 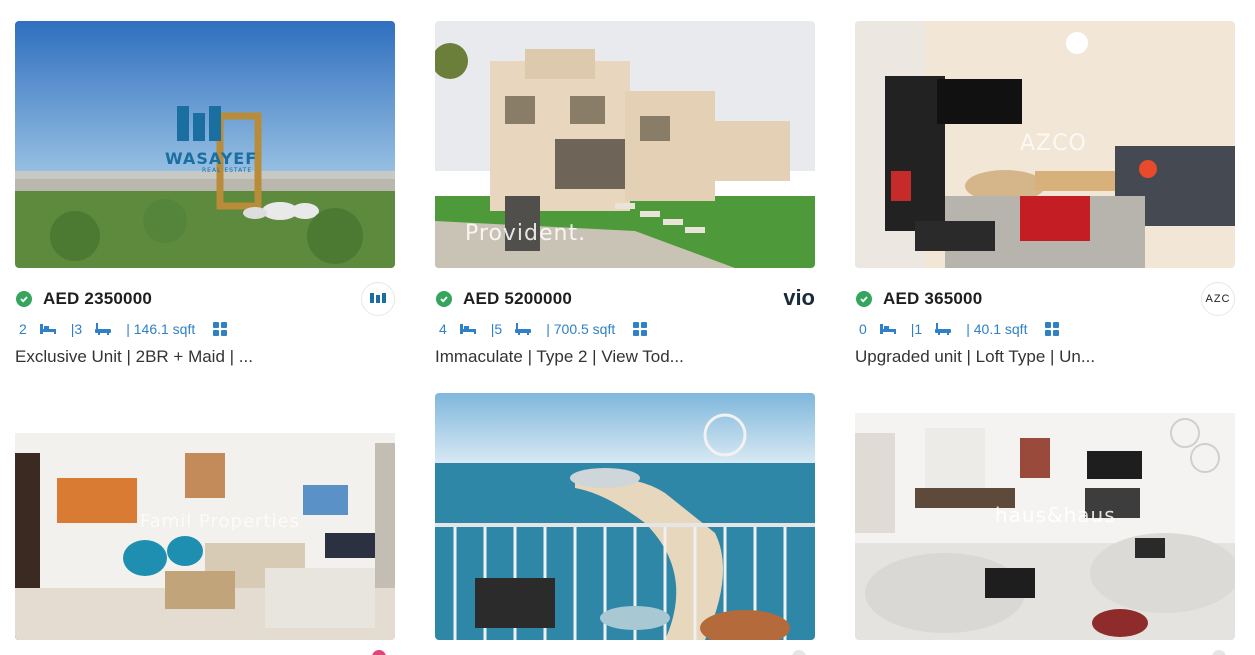 What do you see at coordinates (161, 329) in the screenshot?
I see `area-size: | 146.1 sqft` at bounding box center [161, 329].